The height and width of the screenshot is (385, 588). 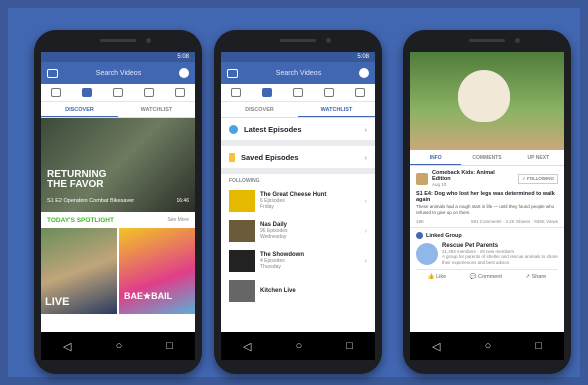 I want to click on hero-title: RETURNING THE FAVOR, so click(x=77, y=179).